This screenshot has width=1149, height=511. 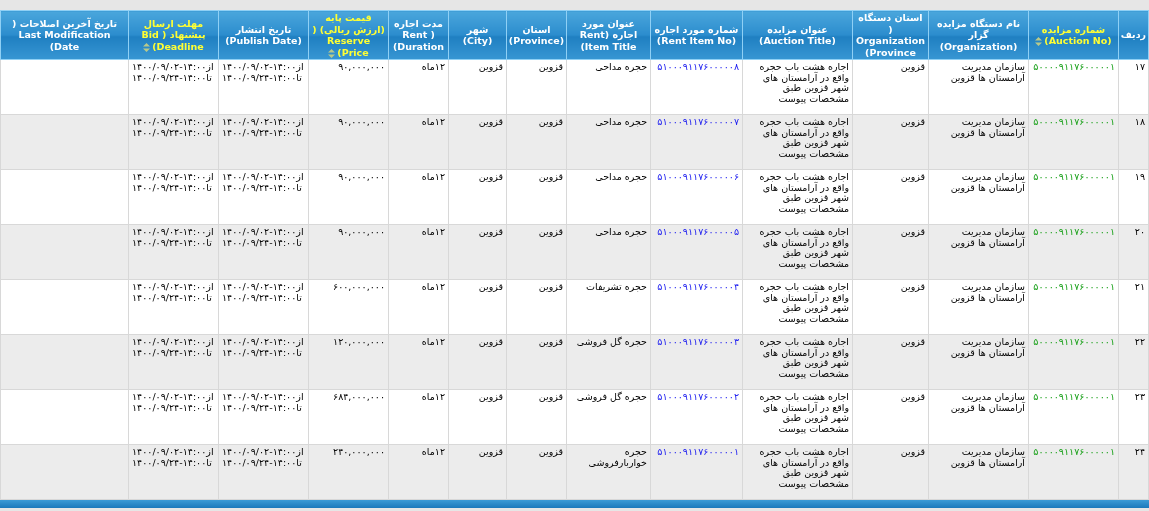 What do you see at coordinates (64, 35) in the screenshot?
I see `column-header: تاریخ آخرین اصلاحات ( Last Modification Date)` at bounding box center [64, 35].